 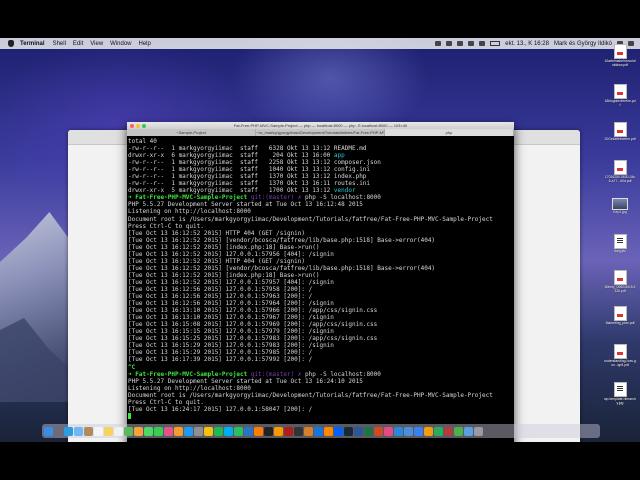 I want to click on word-icon, so click(x=358, y=431).